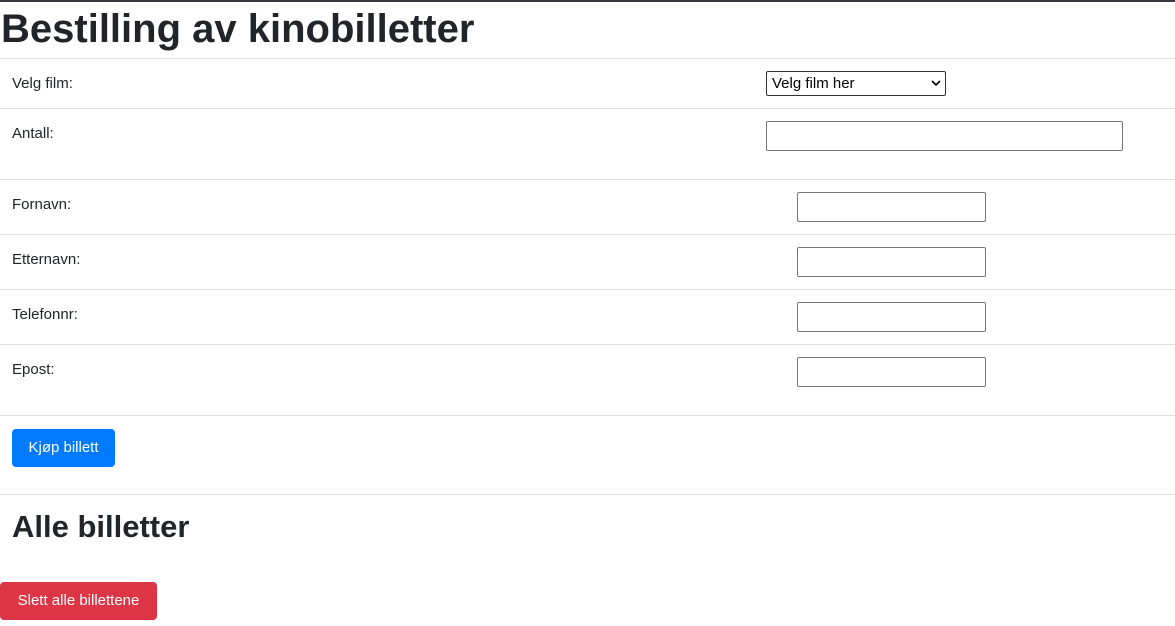 This screenshot has height=626, width=1175. I want to click on buy-ticket-button: Kjøp billett, so click(63, 448).